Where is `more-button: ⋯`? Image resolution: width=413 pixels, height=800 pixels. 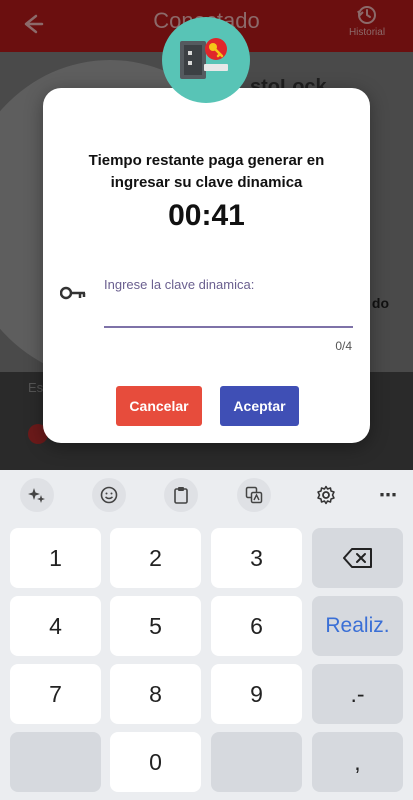 more-button: ⋯ is located at coordinates (388, 495).